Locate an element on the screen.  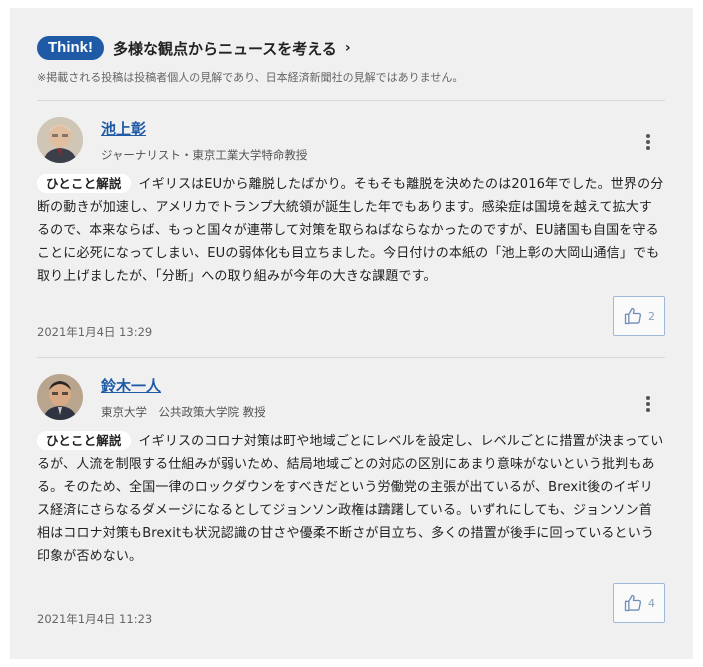
author-row: 鈴木一人 東京大学 公共政策大学院 教授 is located at coordinates (351, 397).